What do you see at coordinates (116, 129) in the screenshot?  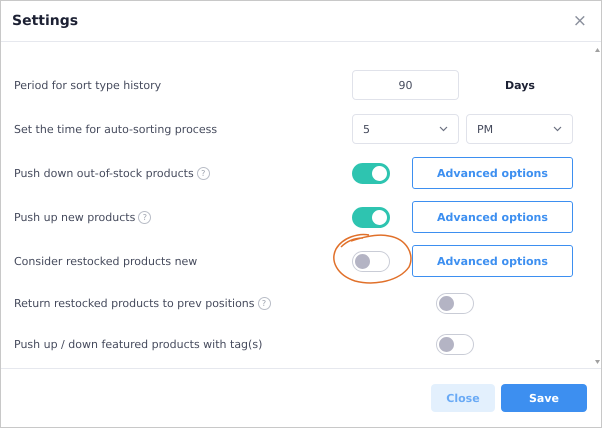 I see `setting-label: Set the time for auto-sorting process` at bounding box center [116, 129].